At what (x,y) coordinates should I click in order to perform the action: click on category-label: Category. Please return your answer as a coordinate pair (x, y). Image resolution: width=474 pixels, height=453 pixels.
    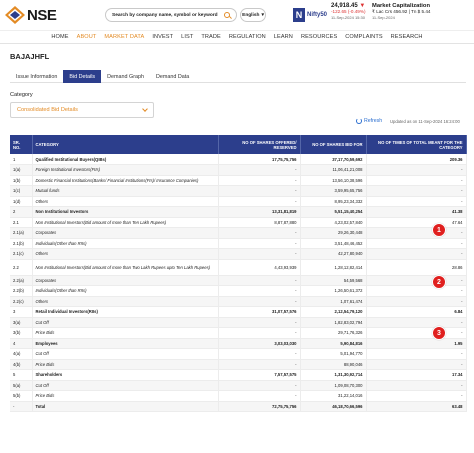
    Looking at the image, I should click on (21, 95).